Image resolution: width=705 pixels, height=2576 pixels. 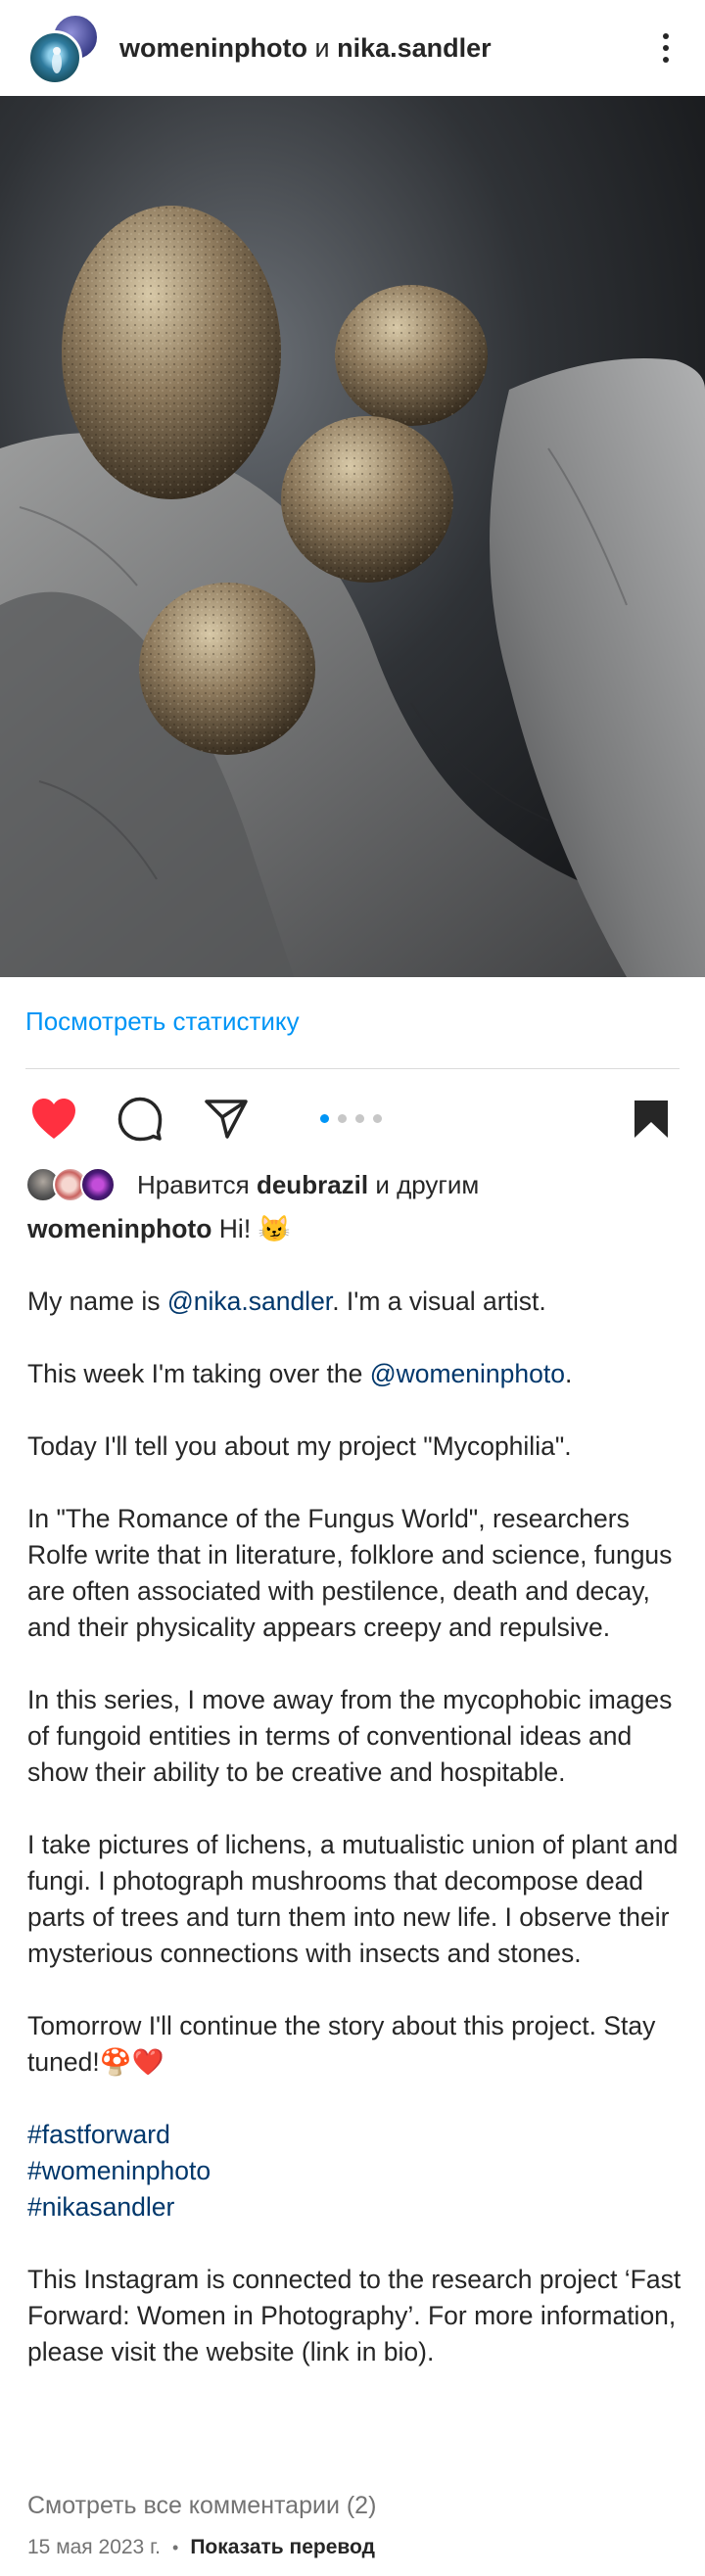 What do you see at coordinates (355, 2171) in the screenshot?
I see `hashtag-link: #womeninphoto` at bounding box center [355, 2171].